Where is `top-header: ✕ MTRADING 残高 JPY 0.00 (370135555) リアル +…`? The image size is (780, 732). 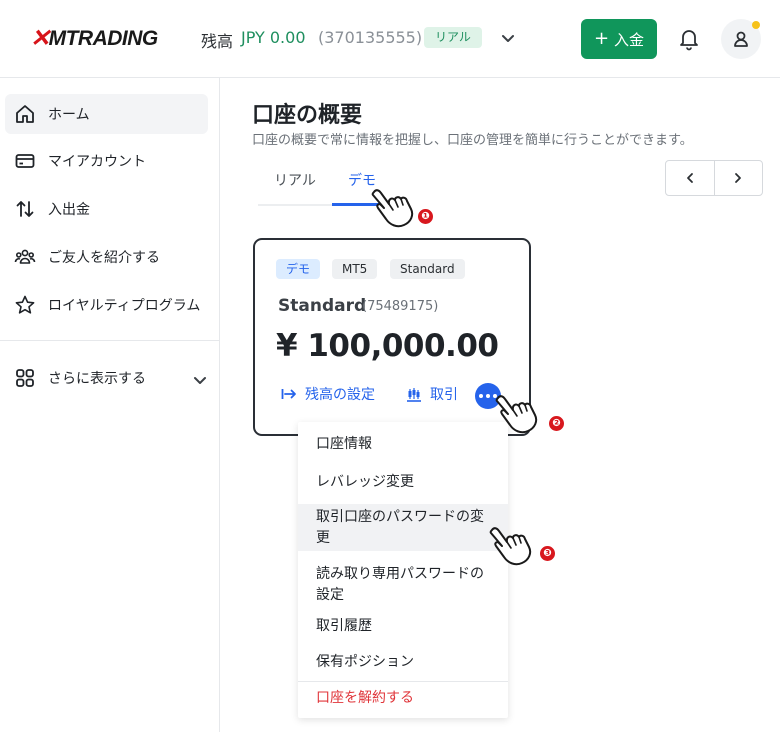 top-header: ✕ MTRADING 残高 JPY 0.00 (370135555) リアル +… is located at coordinates (390, 39).